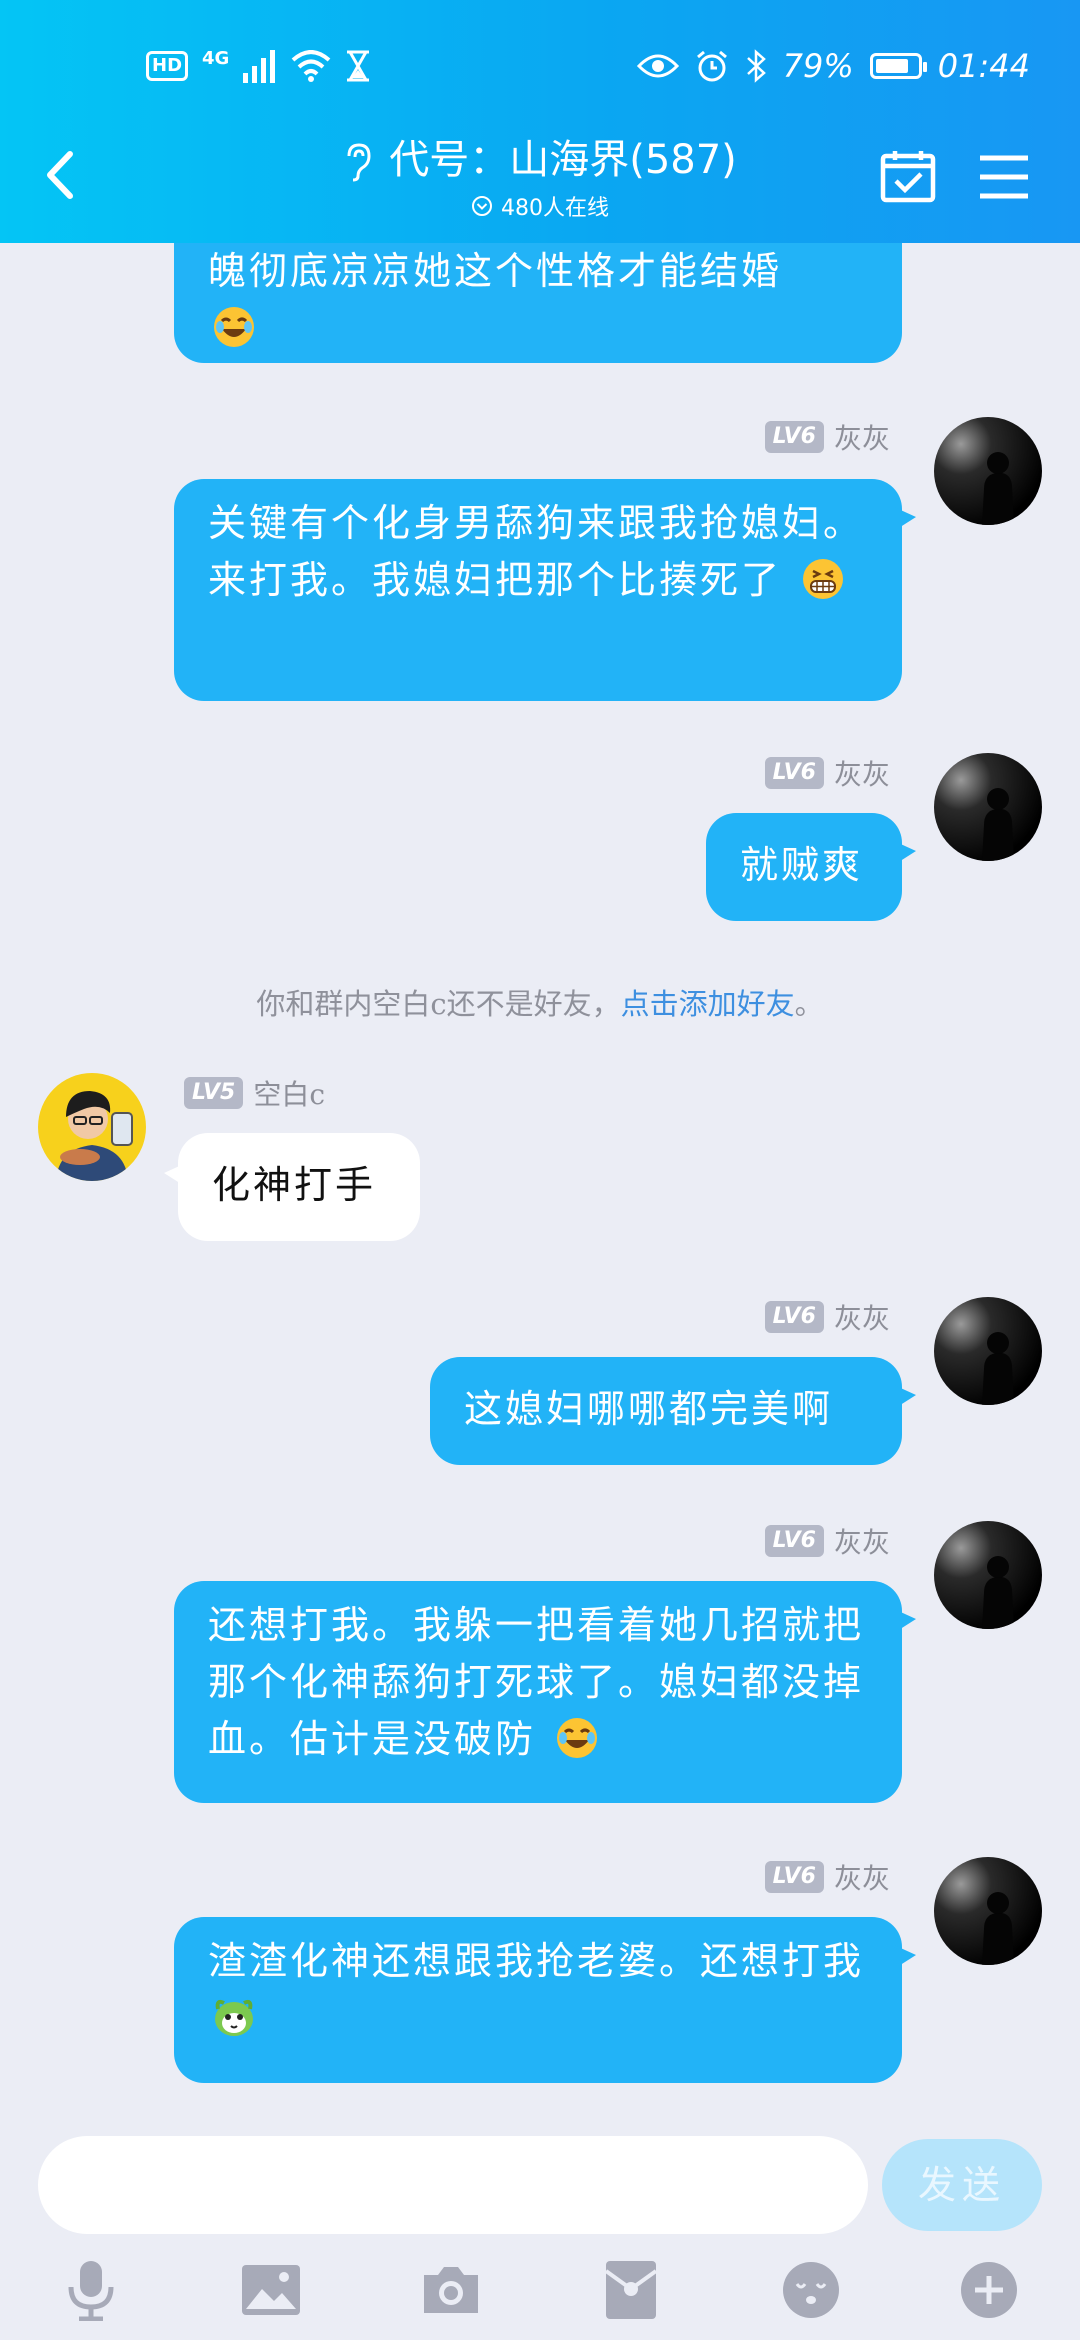 This screenshot has width=1080, height=2340. What do you see at coordinates (359, 162) in the screenshot?
I see `ear-icon` at bounding box center [359, 162].